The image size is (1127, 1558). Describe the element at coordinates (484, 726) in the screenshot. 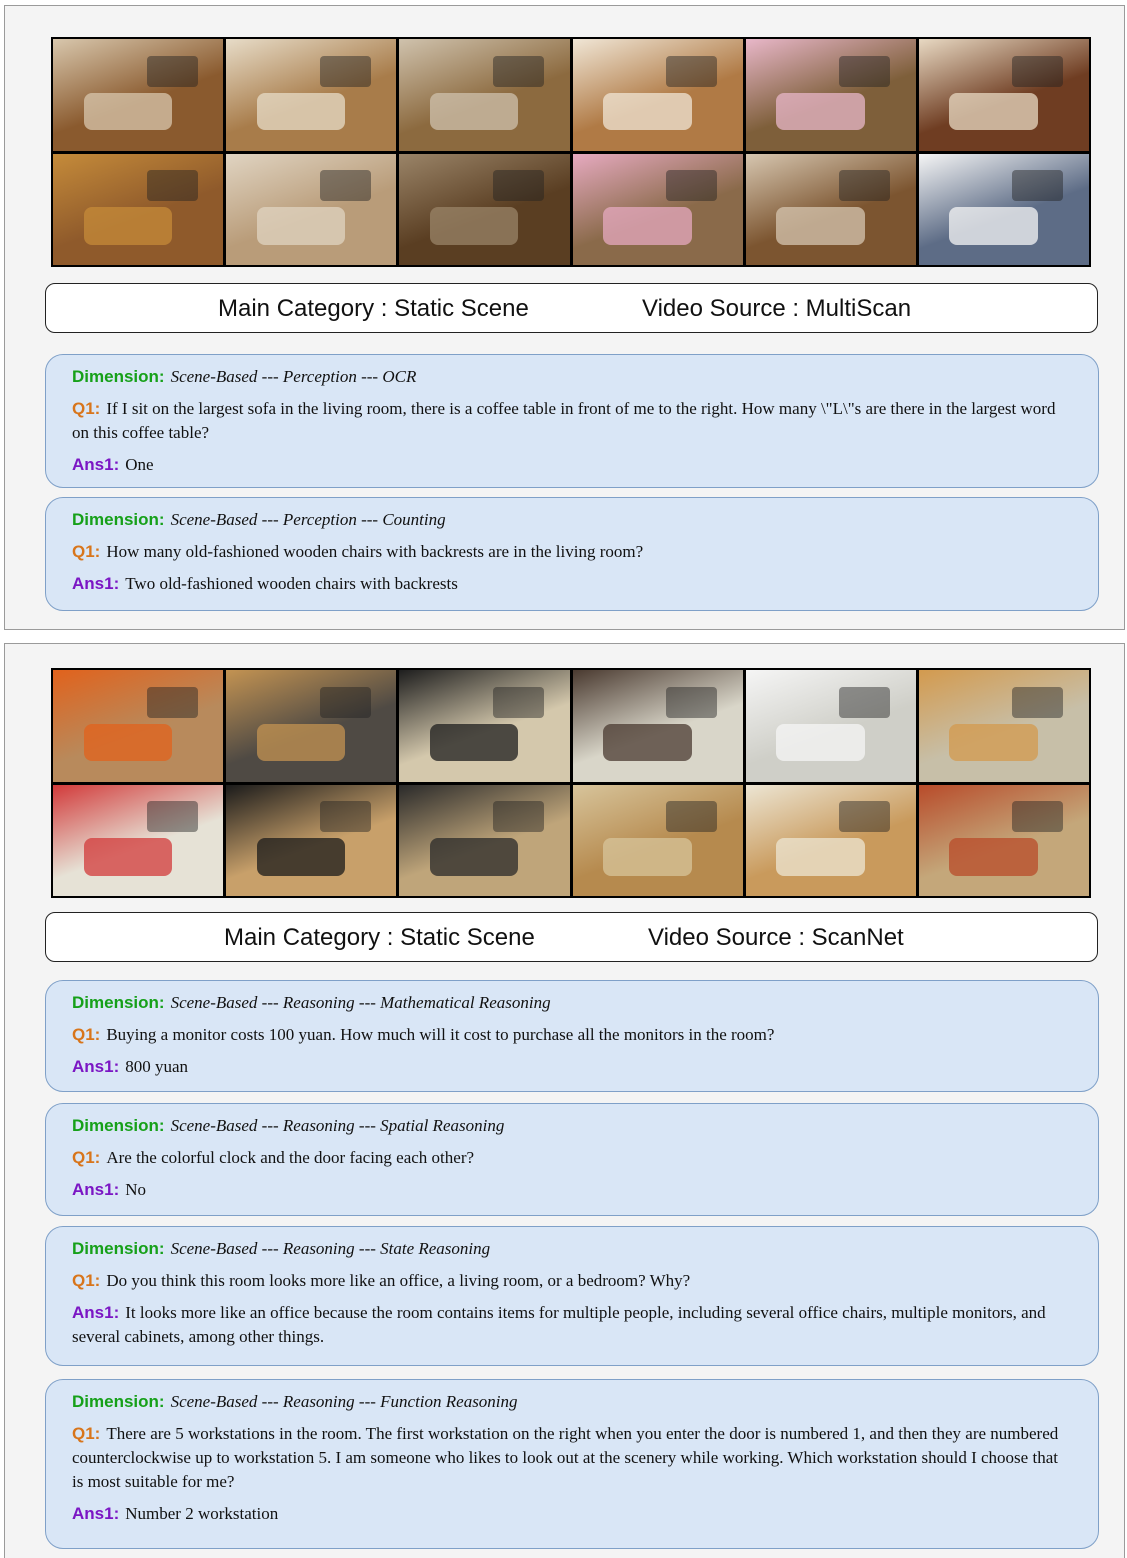

I see `desk-monitor-frame` at that location.